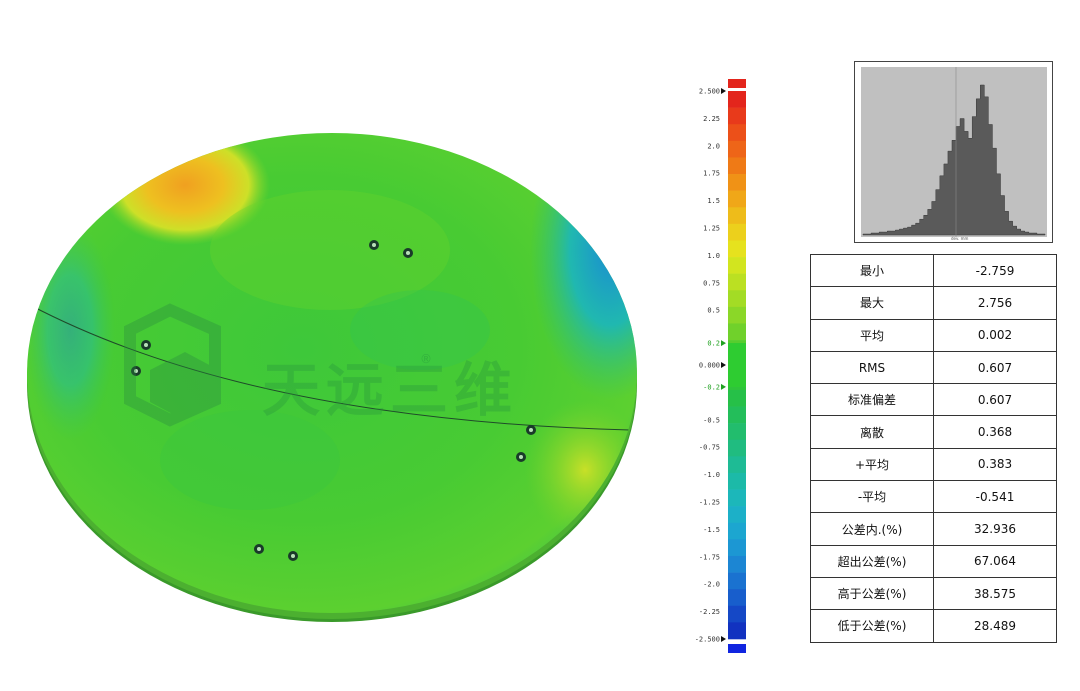 The image size is (1080, 691). I want to click on stats-label: 平均, so click(872, 335).